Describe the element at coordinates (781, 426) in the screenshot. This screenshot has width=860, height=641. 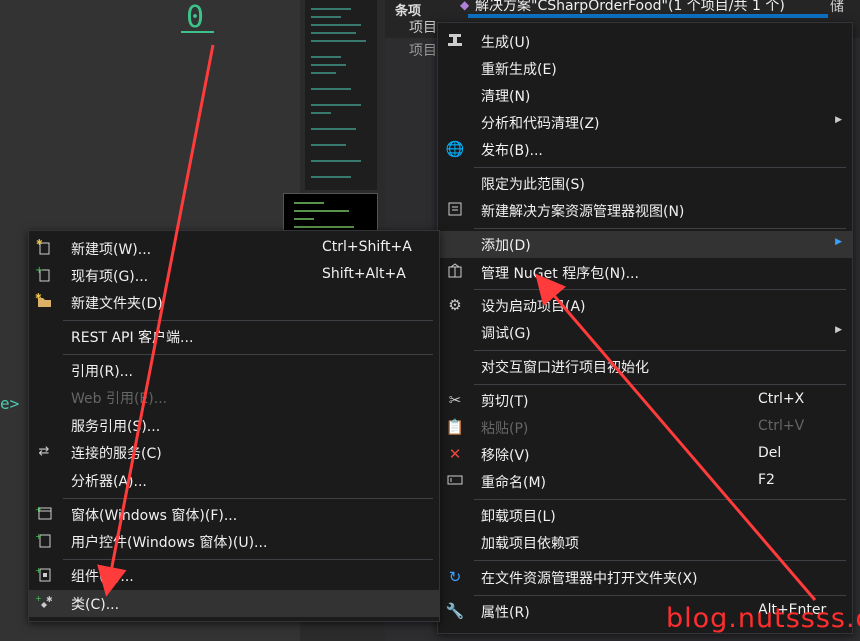
I see `menu-shortcut: Ctrl+V` at that location.